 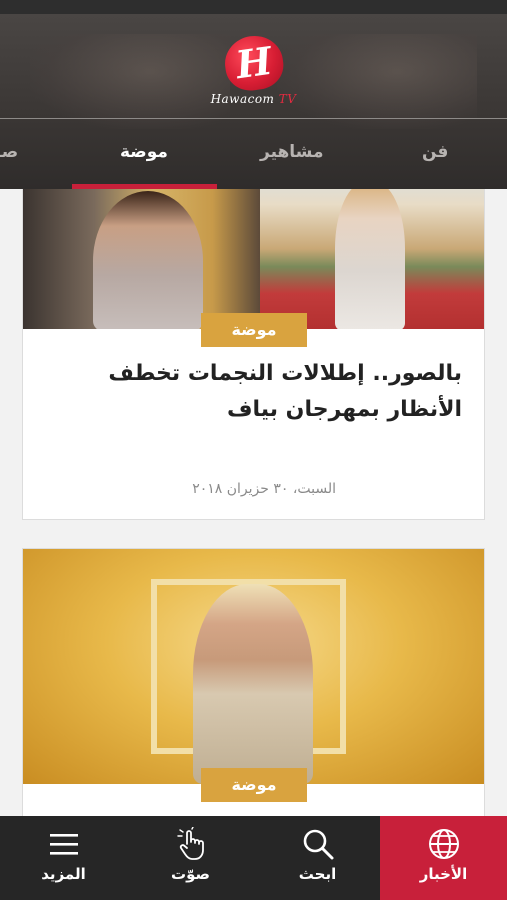 What do you see at coordinates (317, 874) in the screenshot?
I see `nav-search-label: ابحث` at bounding box center [317, 874].